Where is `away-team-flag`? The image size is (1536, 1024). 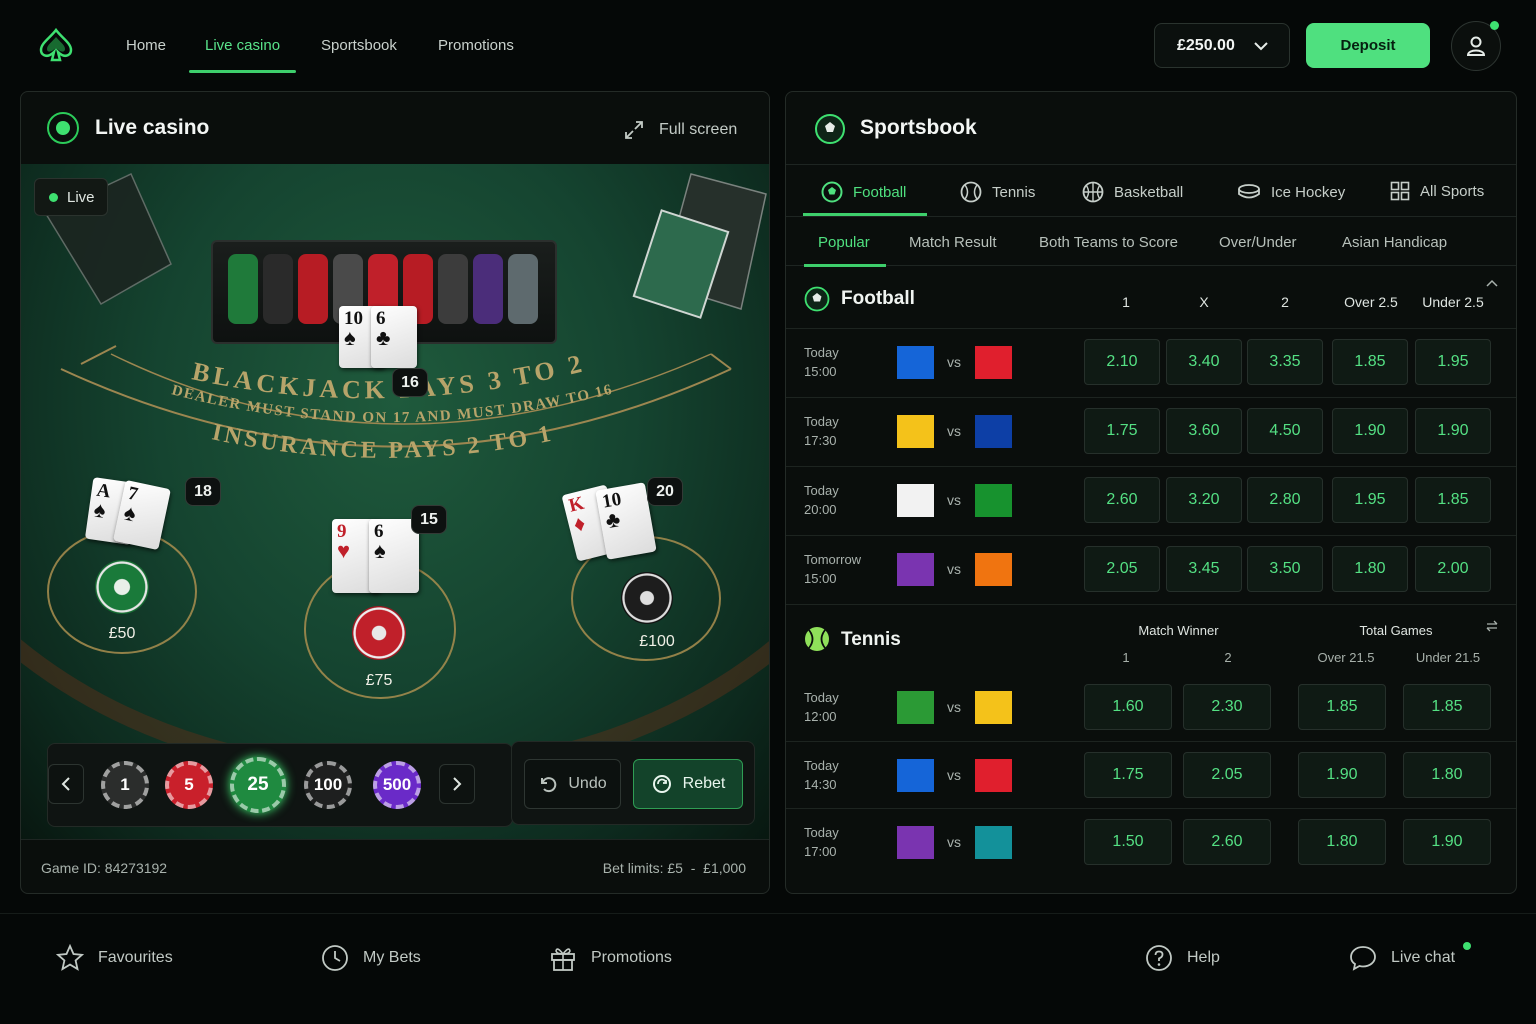
away-team-flag is located at coordinates (993, 500).